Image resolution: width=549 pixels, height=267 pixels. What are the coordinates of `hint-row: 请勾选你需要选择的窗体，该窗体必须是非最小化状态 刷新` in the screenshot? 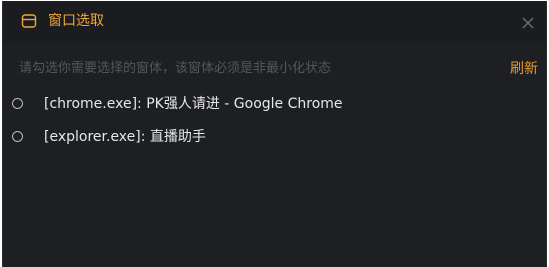 It's located at (274, 69).